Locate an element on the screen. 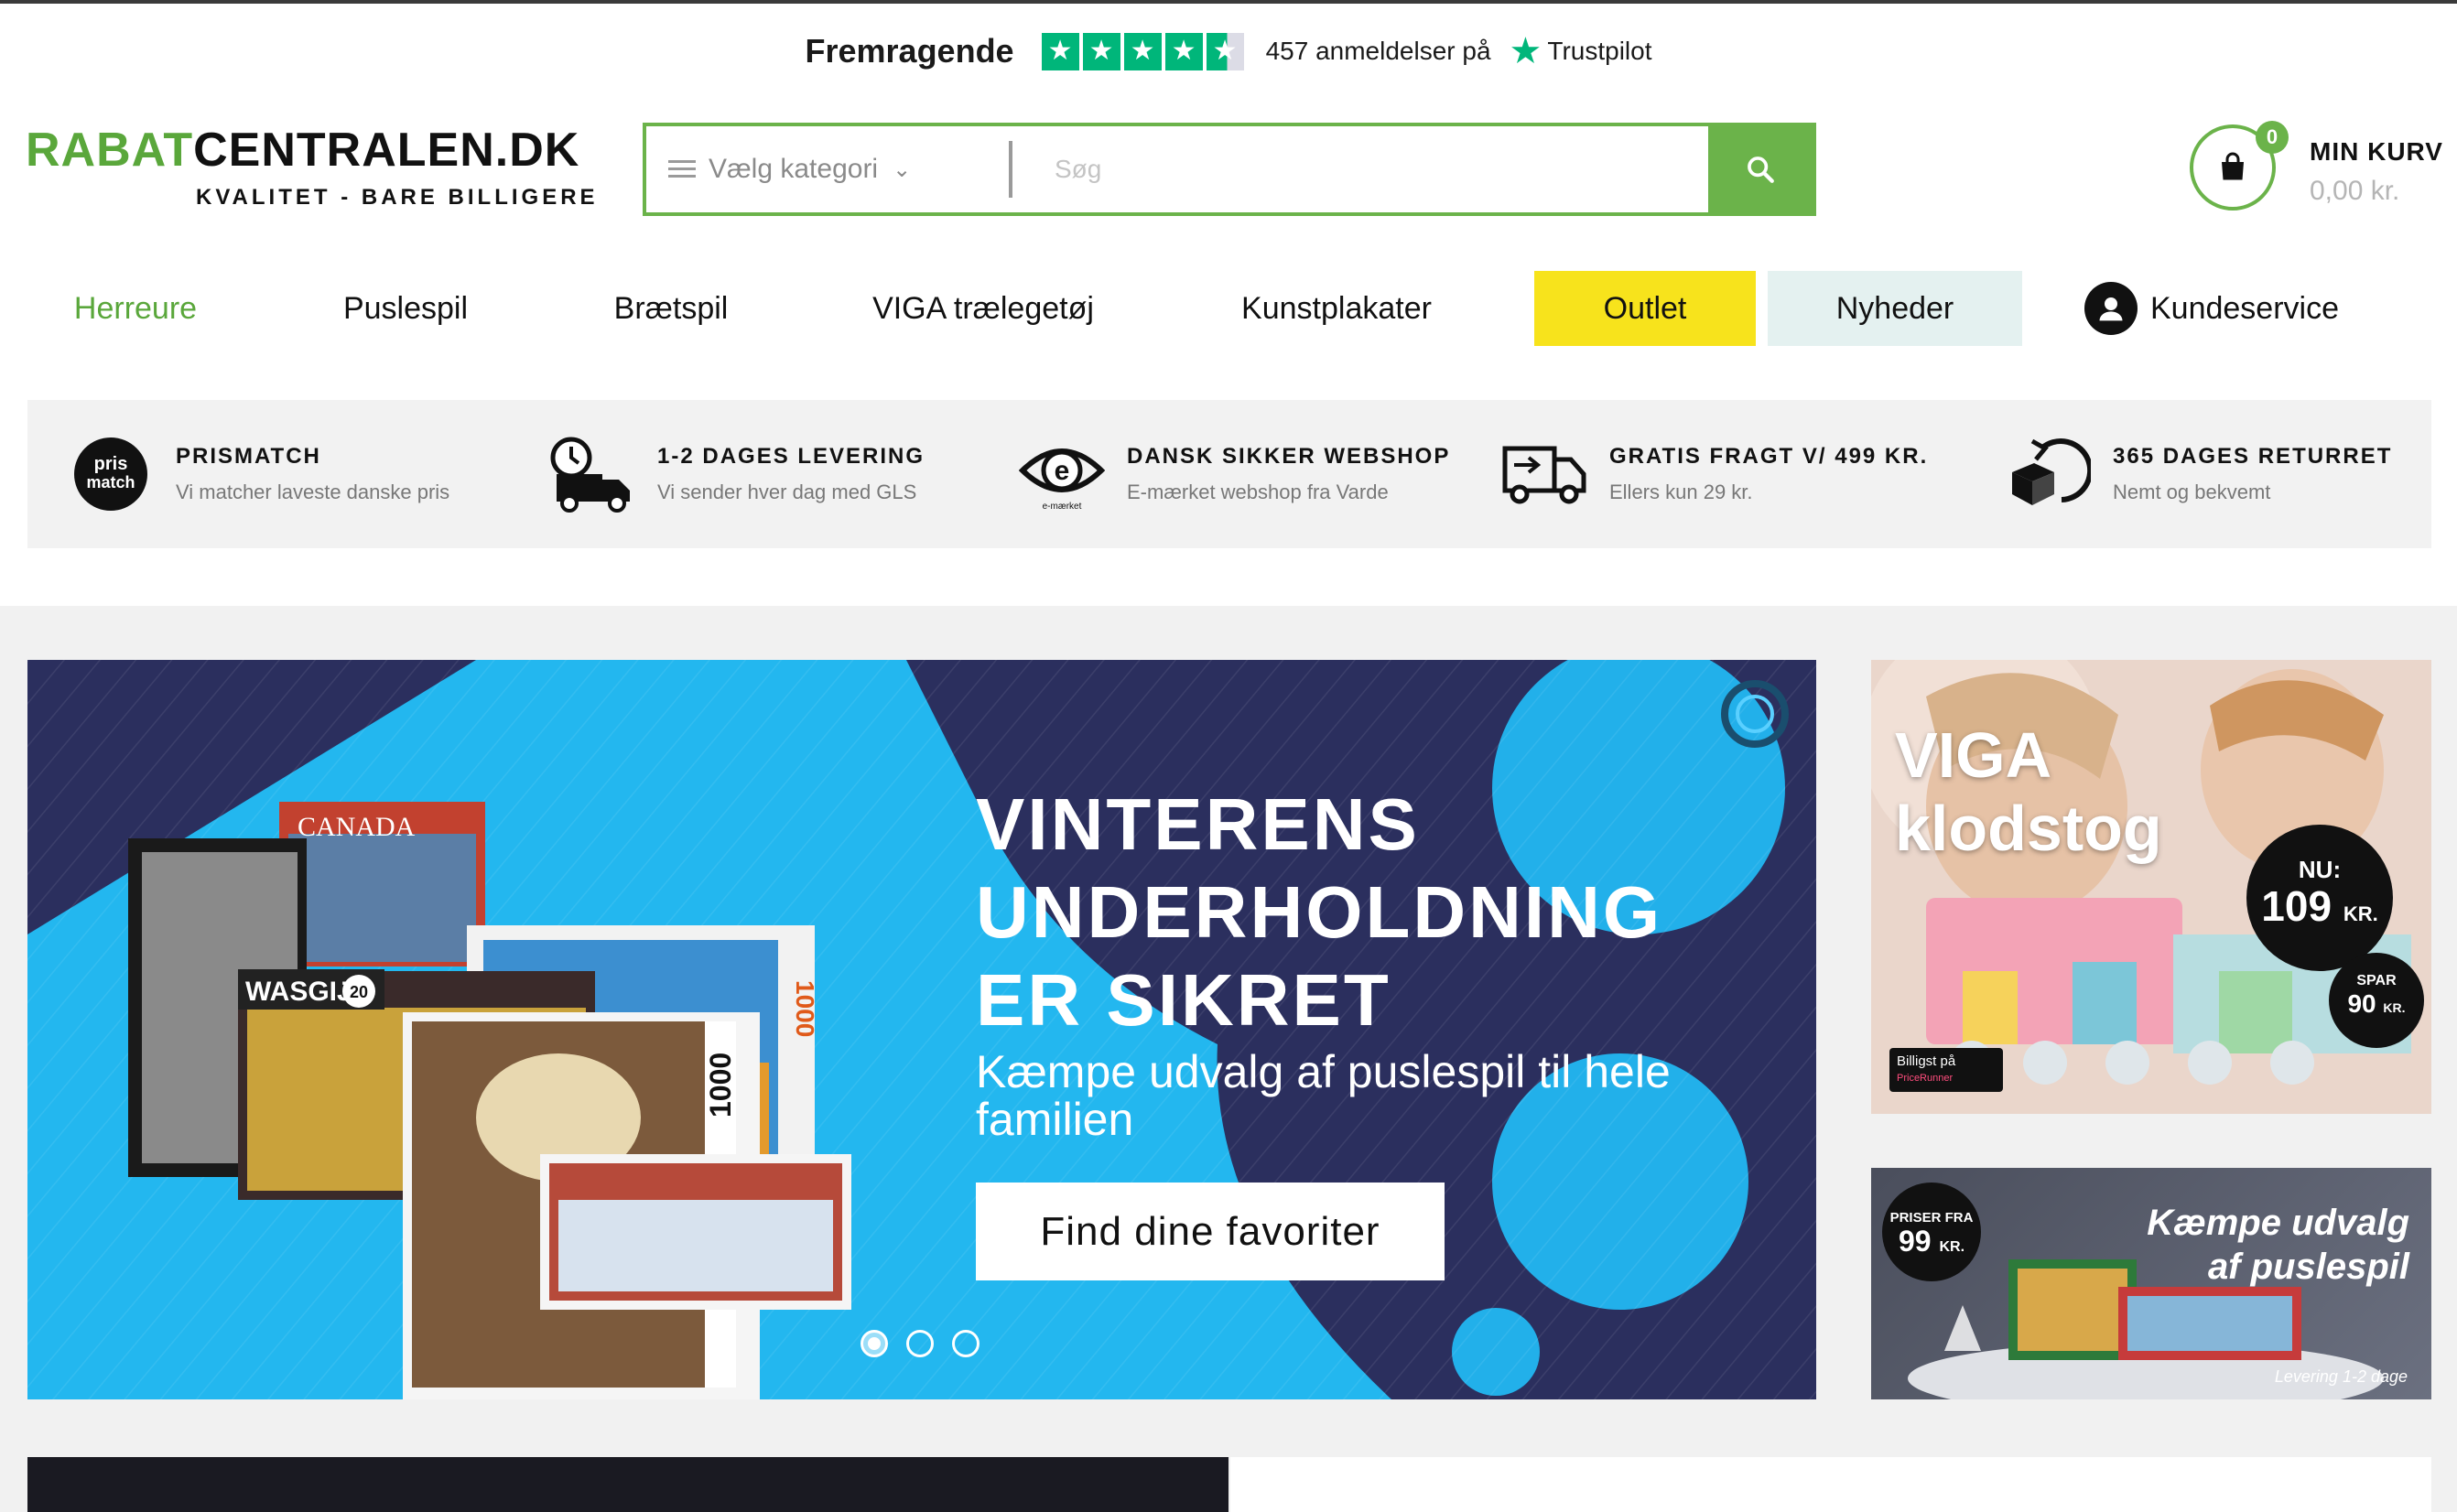 This screenshot has width=2457, height=1512. prismatch-icon-text-2: match is located at coordinates (110, 482).